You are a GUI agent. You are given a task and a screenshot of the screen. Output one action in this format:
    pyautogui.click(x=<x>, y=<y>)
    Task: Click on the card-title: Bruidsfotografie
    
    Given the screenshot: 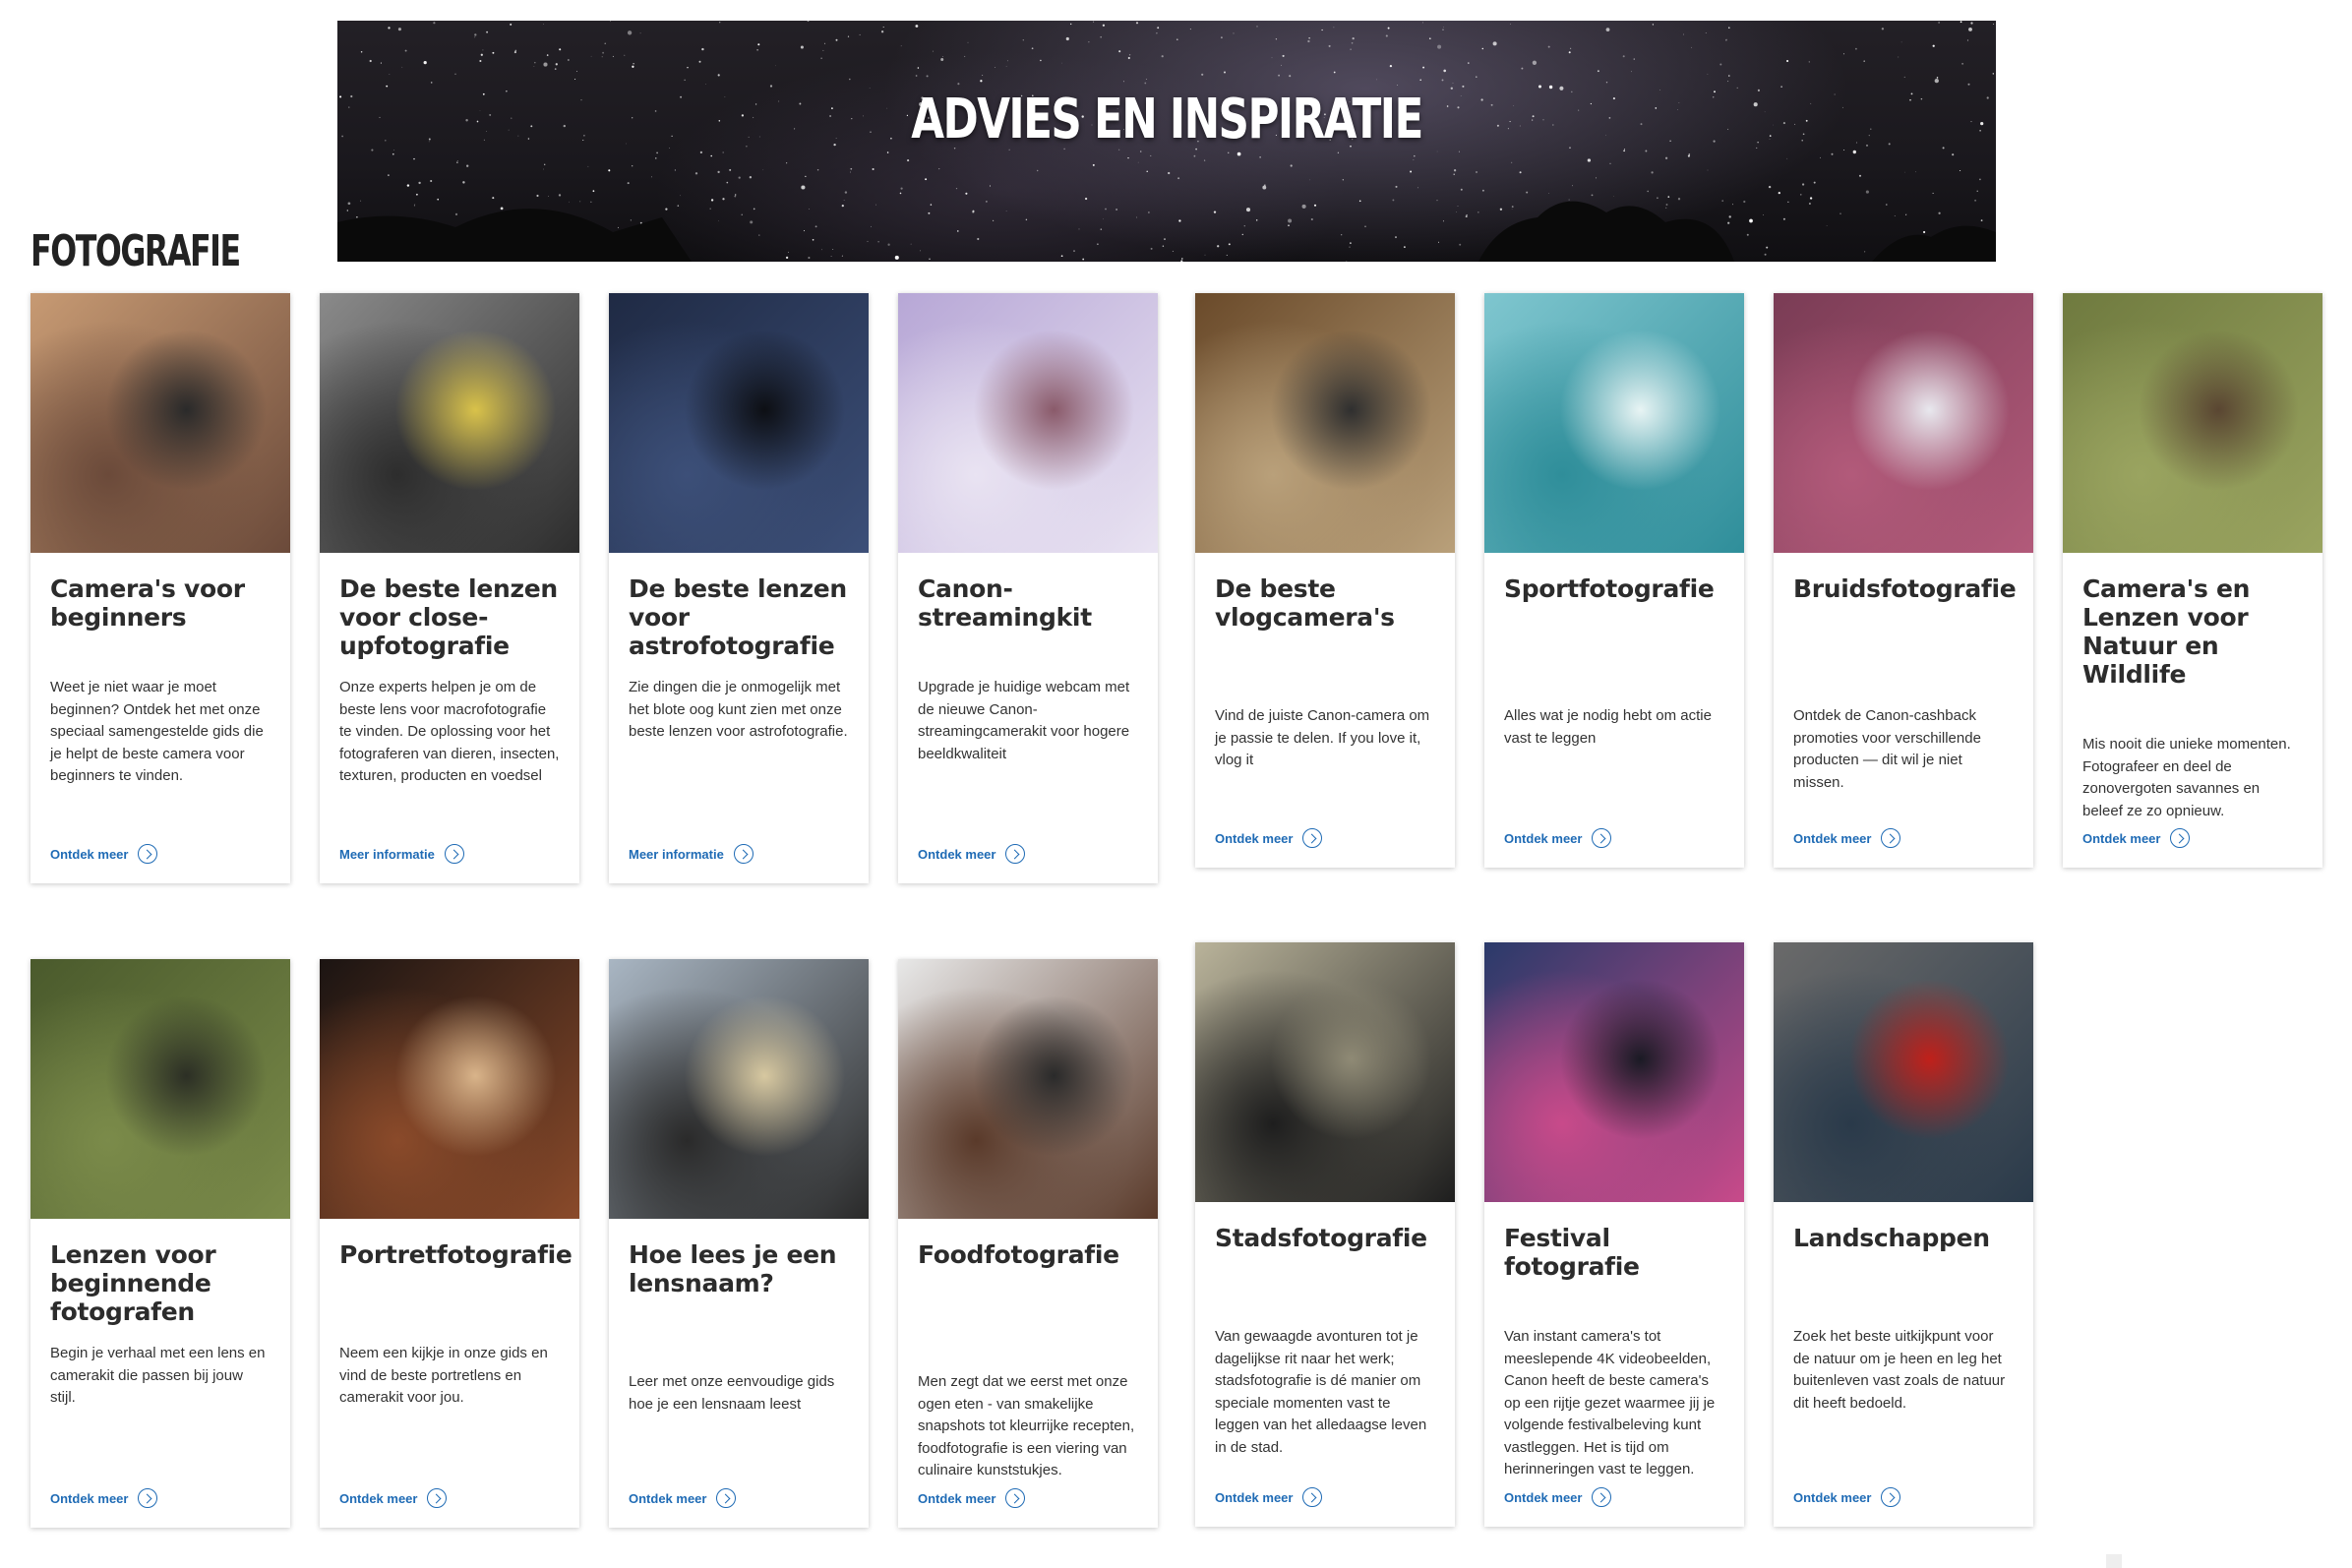 What is the action you would take?
    pyautogui.click(x=1905, y=588)
    